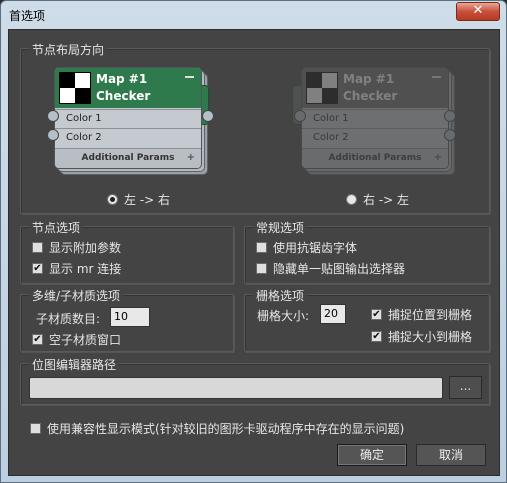 The width and height of the screenshot is (507, 483). I want to click on sub-material-count-input: 10, so click(130, 317).